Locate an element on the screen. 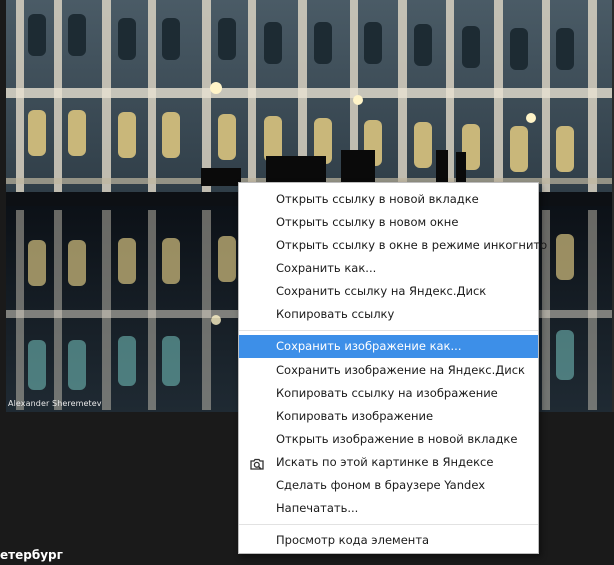 The height and width of the screenshot is (565, 614). menu-item-label: Сделать фоном в браузере Yandex is located at coordinates (380, 485).